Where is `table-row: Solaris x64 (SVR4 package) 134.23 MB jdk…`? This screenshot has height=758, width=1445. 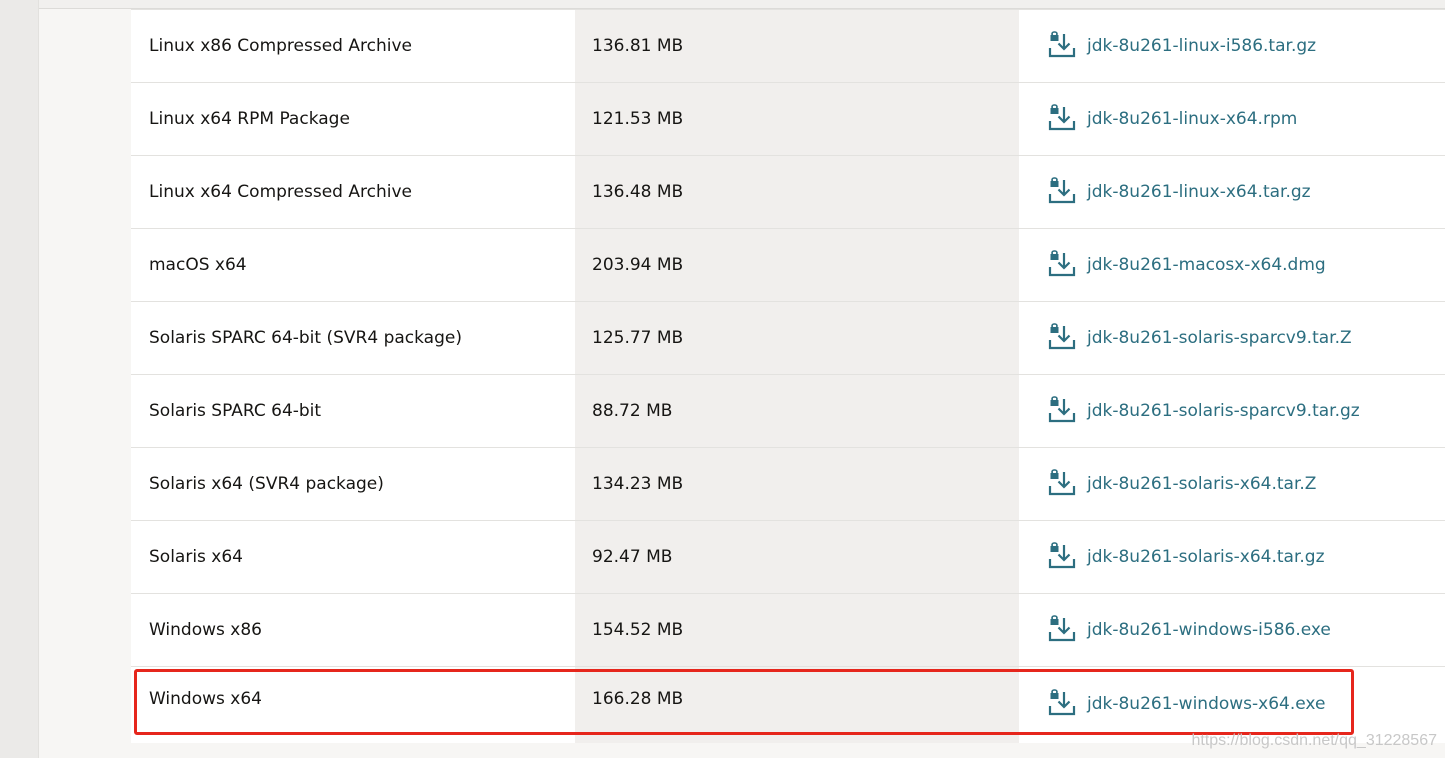 table-row: Solaris x64 (SVR4 package) 134.23 MB jdk… is located at coordinates (788, 484).